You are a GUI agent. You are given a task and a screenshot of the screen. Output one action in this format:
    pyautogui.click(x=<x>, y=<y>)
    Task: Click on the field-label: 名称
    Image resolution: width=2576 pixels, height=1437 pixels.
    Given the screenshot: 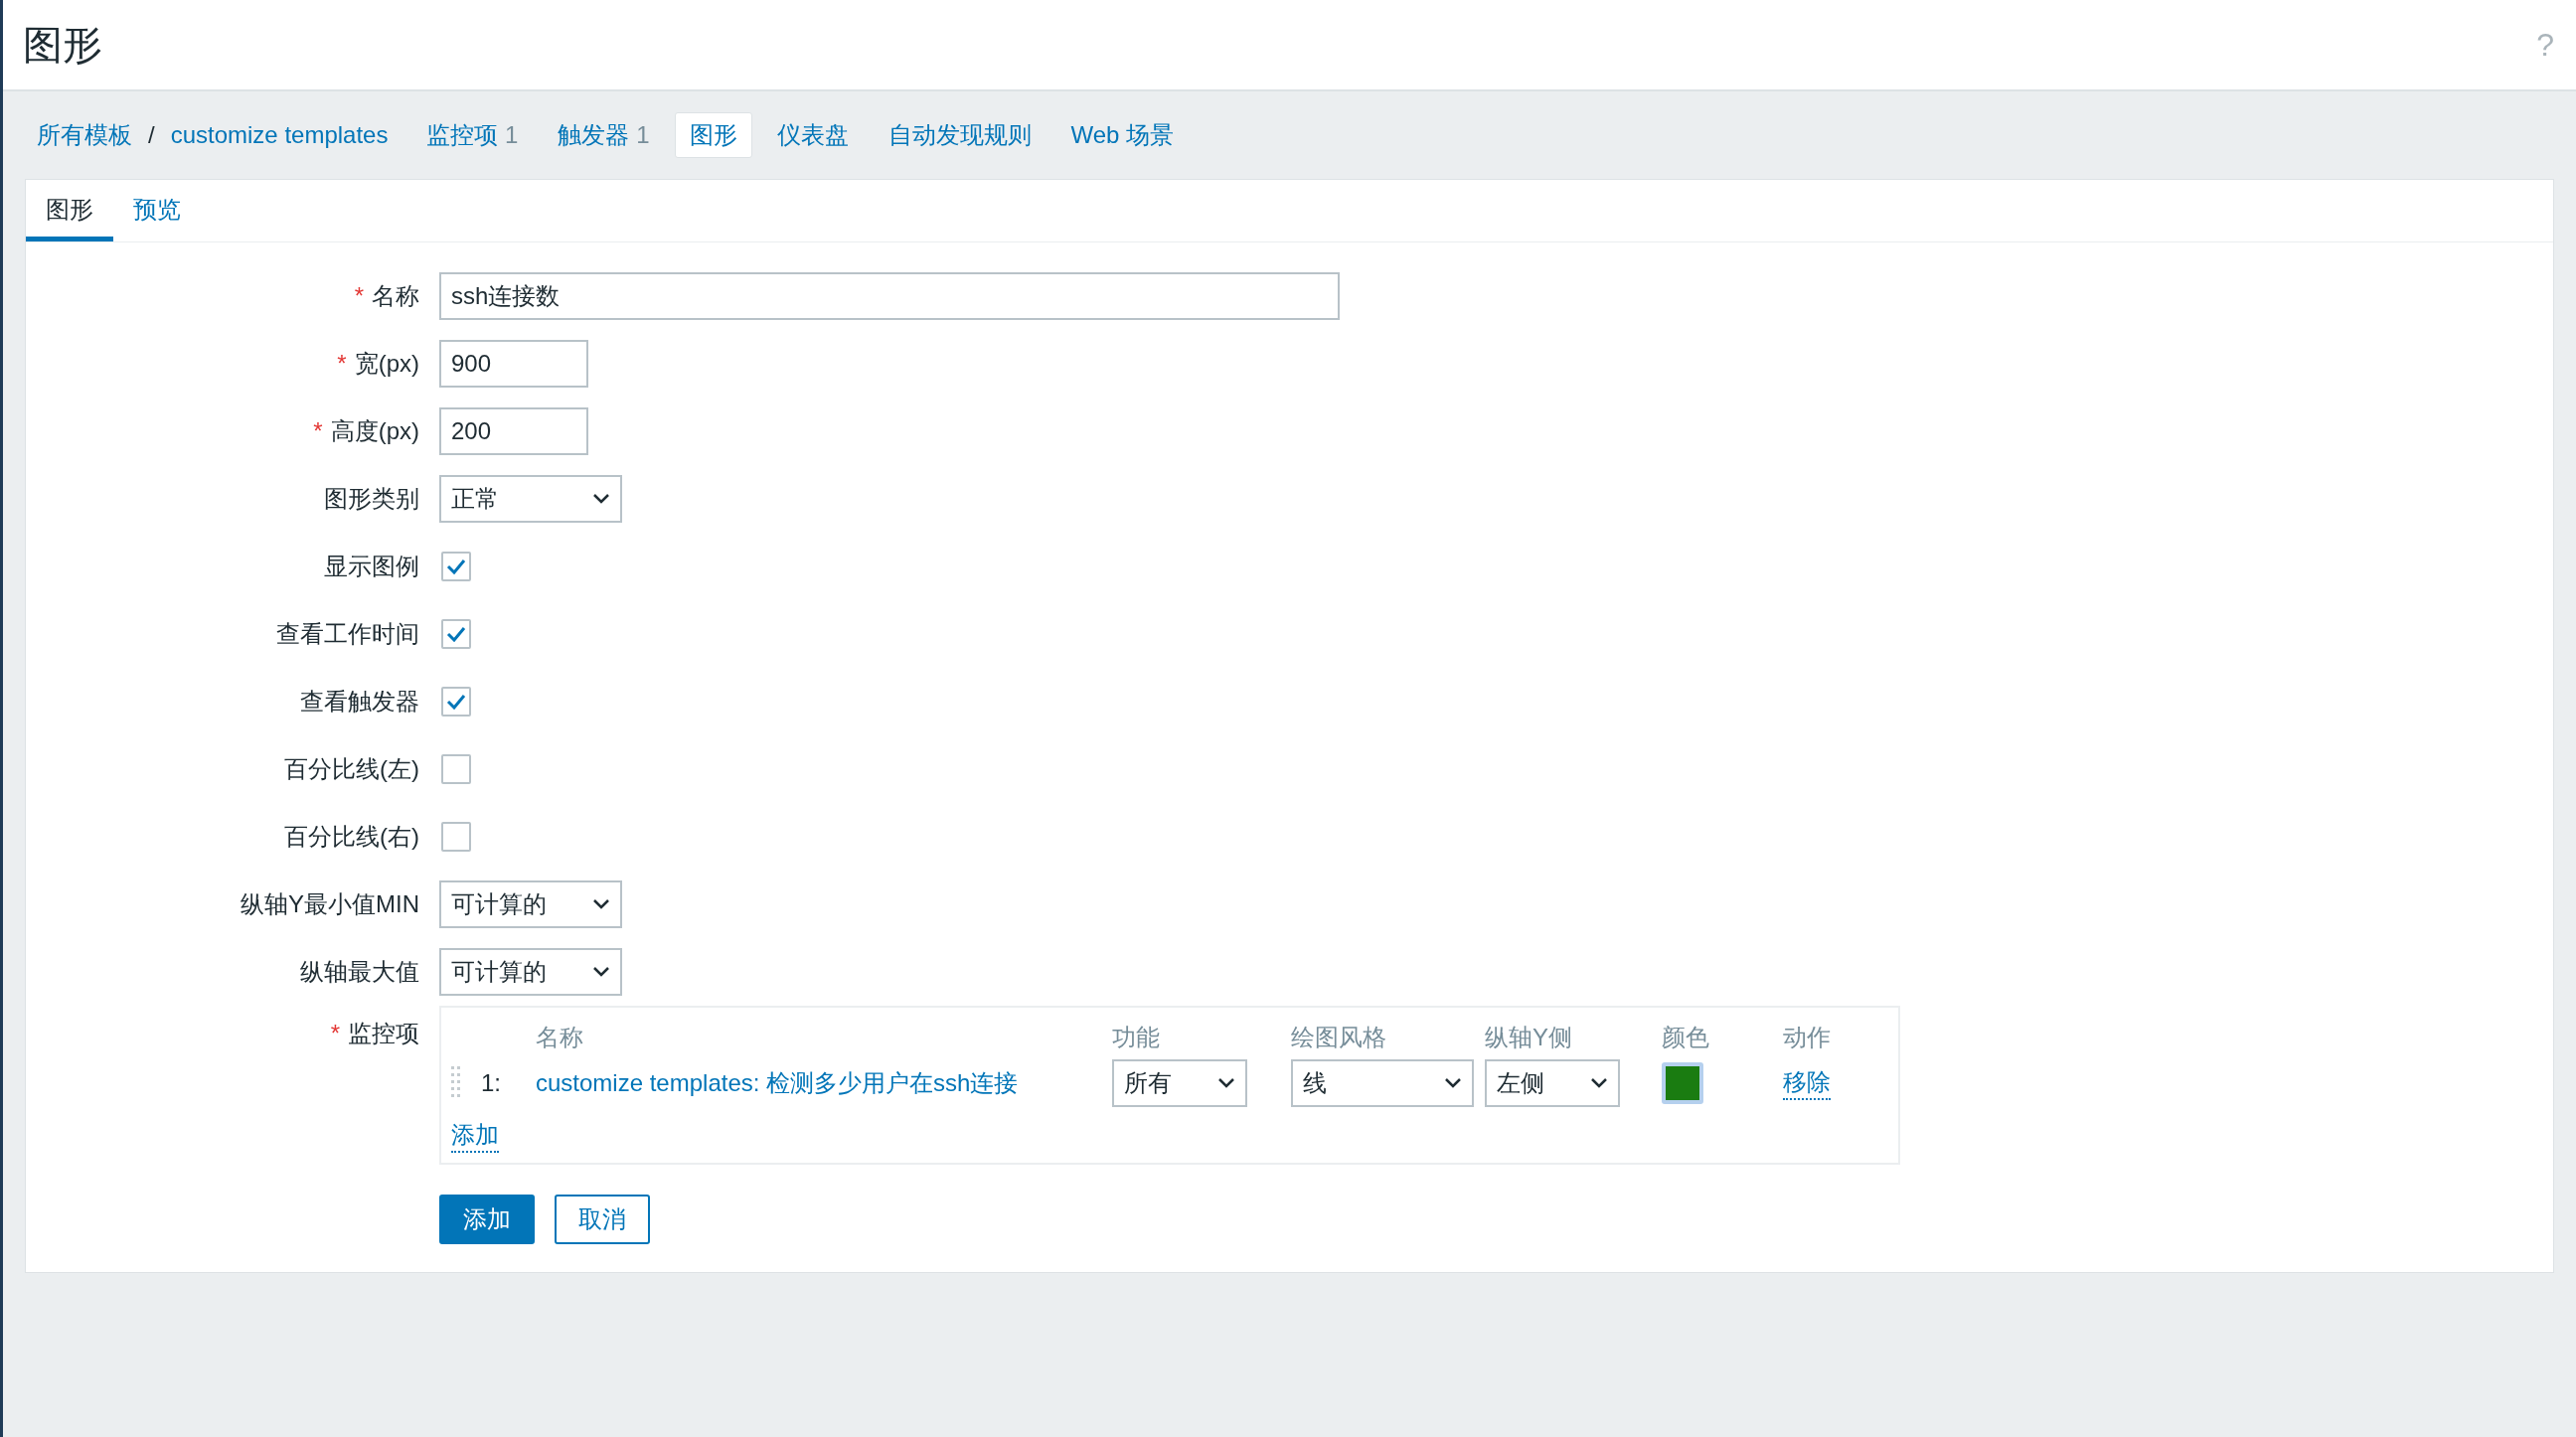 What is the action you would take?
    pyautogui.click(x=395, y=295)
    